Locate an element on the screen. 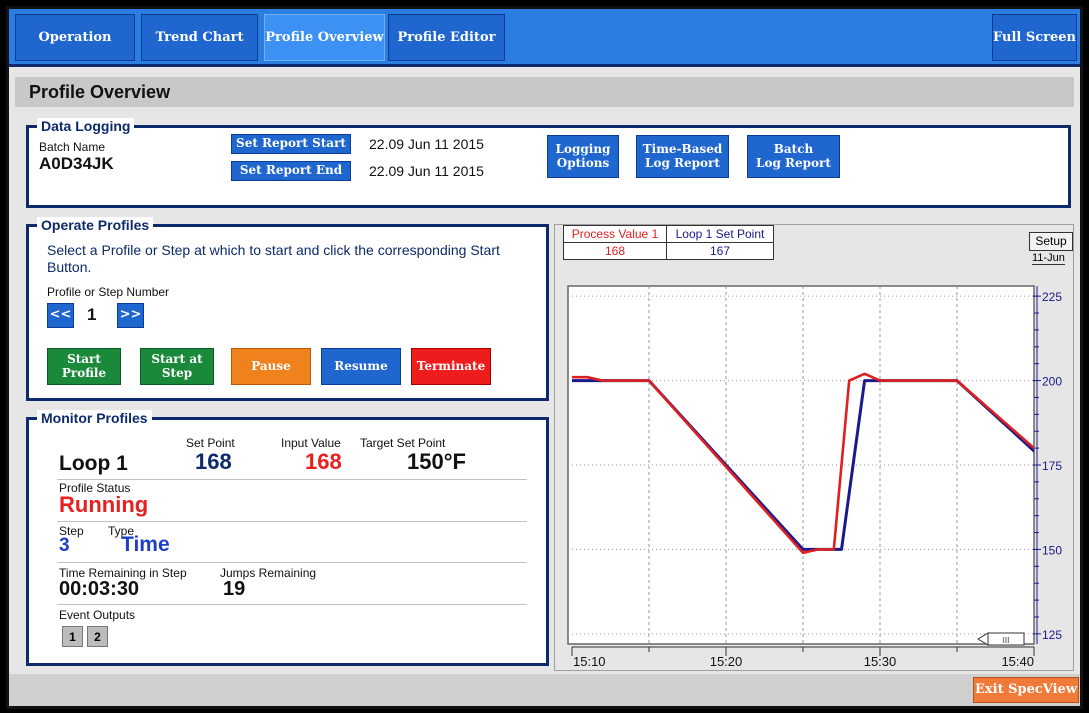 The width and height of the screenshot is (1089, 713). page-title: Profile Overview is located at coordinates (100, 92).